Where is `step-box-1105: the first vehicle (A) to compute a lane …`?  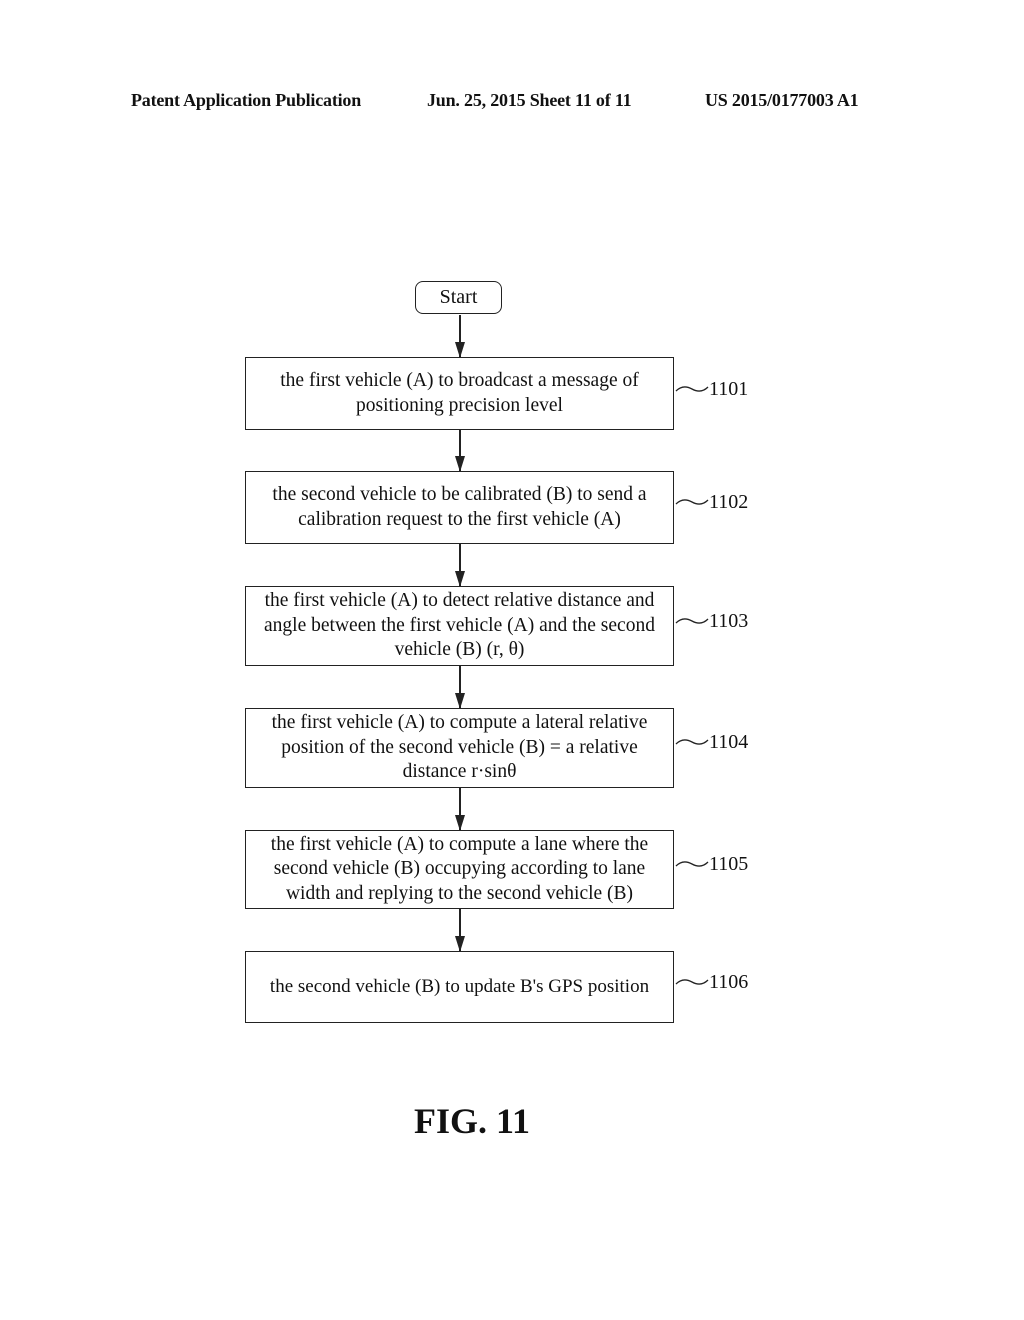
step-box-1105: the first vehicle (A) to compute a lane … is located at coordinates (459, 869).